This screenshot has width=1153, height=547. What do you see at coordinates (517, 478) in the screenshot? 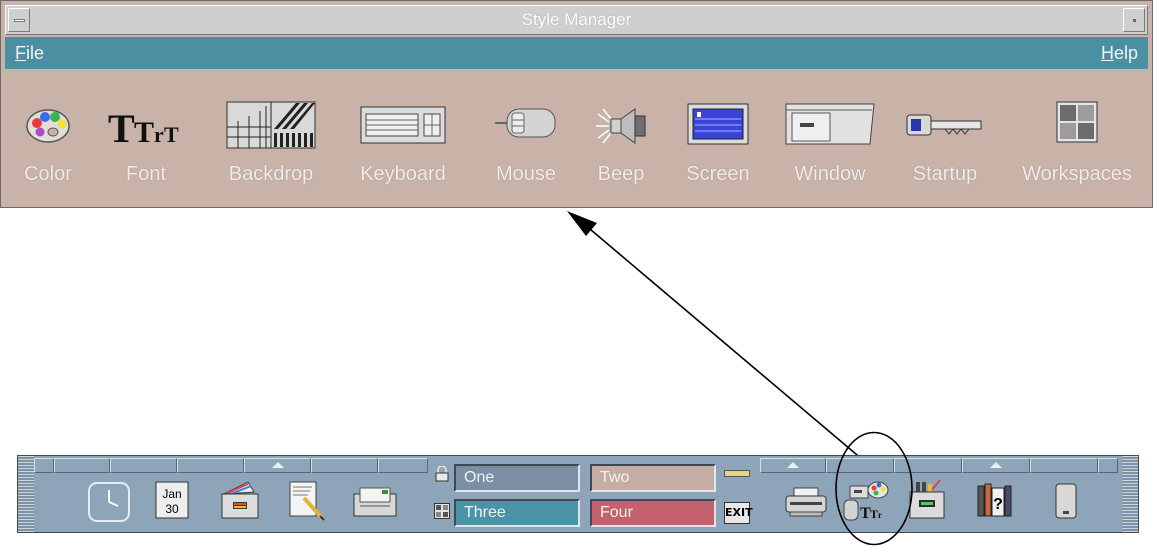
I see `workspace-one-button: One` at bounding box center [517, 478].